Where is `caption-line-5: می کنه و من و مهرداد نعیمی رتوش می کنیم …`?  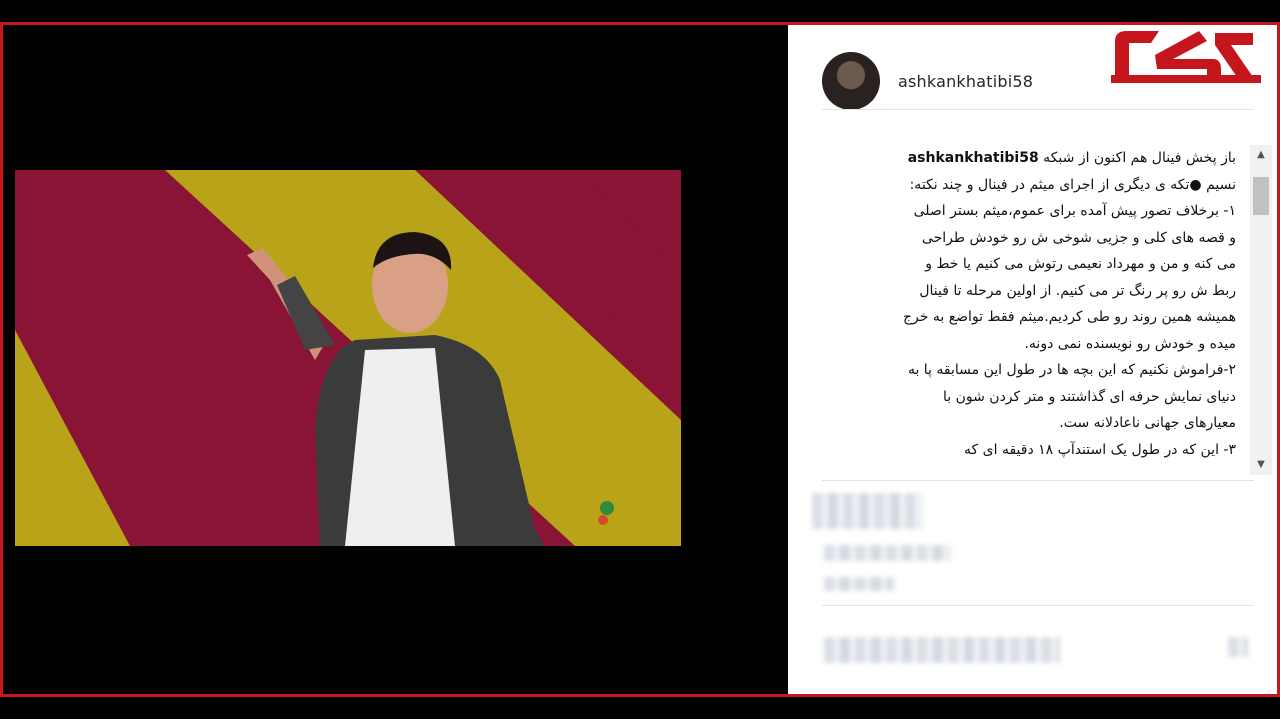 caption-line-5: می کنه و من و مهرداد نعیمی رتوش می کنیم … is located at coordinates (1080, 264).